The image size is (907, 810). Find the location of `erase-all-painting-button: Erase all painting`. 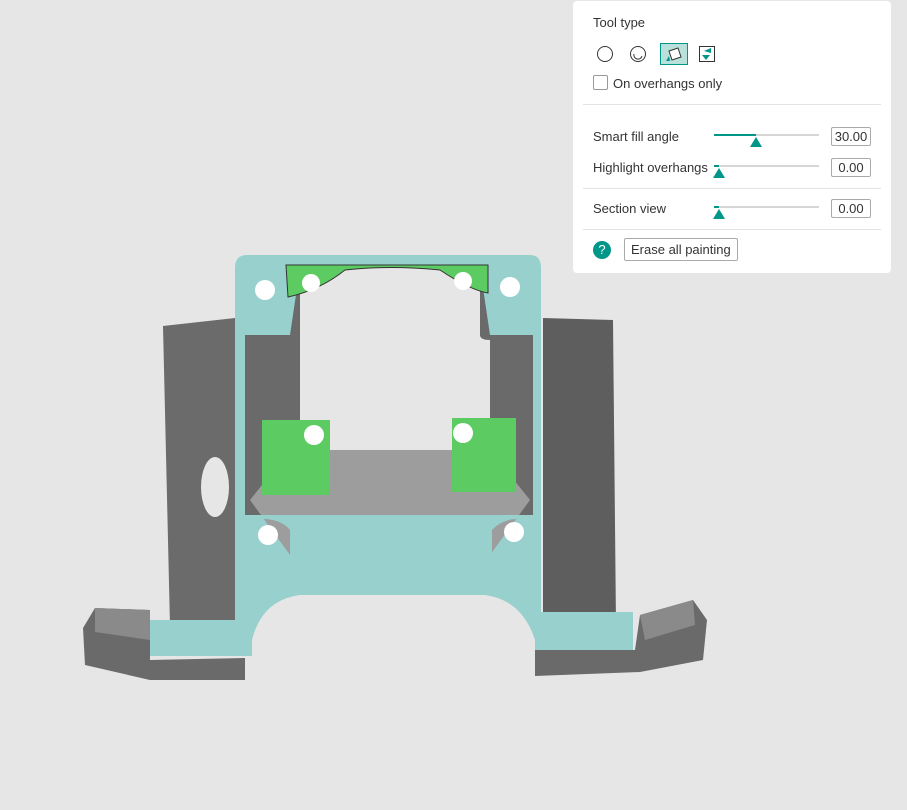

erase-all-painting-button: Erase all painting is located at coordinates (681, 249).